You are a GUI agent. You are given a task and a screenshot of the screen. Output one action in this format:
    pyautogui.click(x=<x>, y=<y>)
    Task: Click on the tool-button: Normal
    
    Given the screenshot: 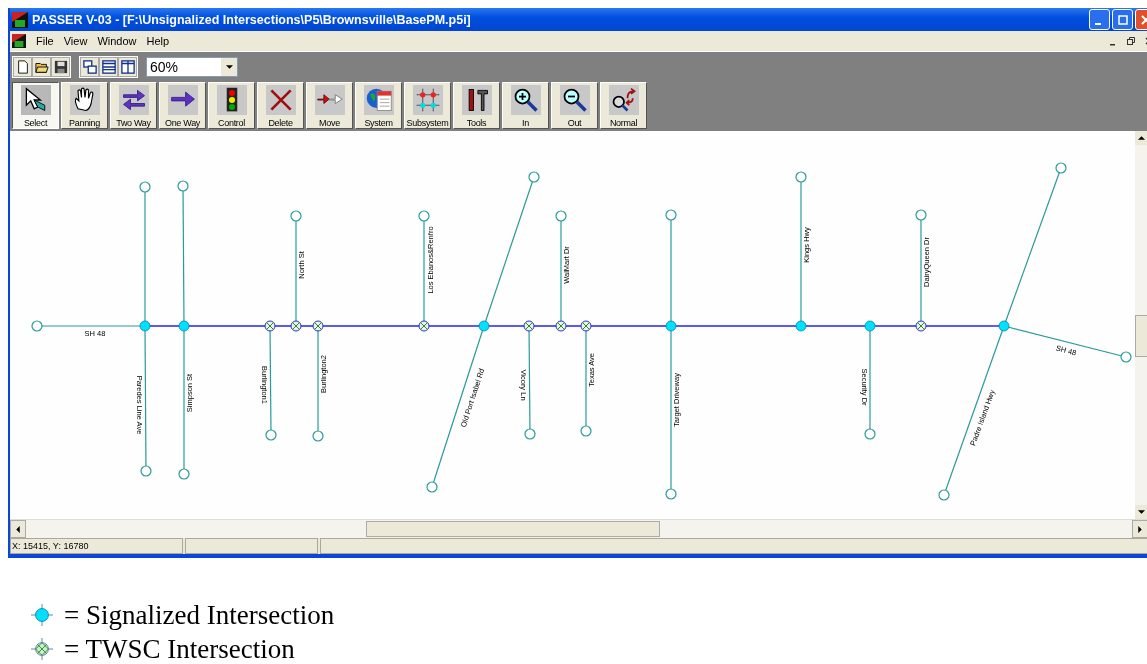 What is the action you would take?
    pyautogui.click(x=623, y=105)
    